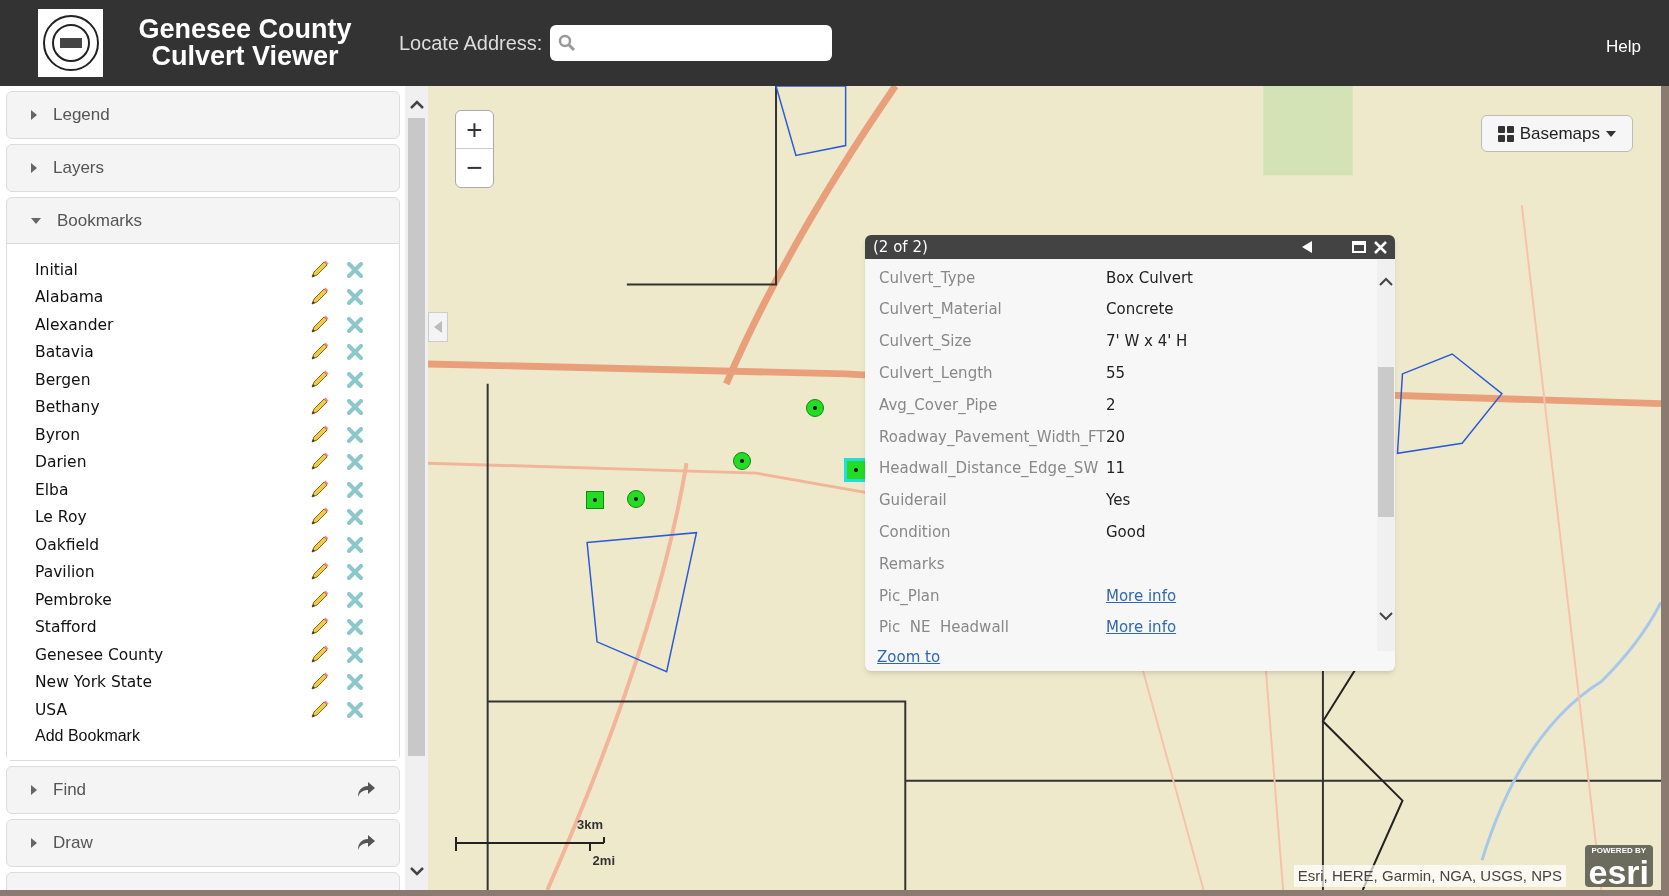 Image resolution: width=1669 pixels, height=896 pixels. I want to click on bookmark-item: Darien, so click(172, 463).